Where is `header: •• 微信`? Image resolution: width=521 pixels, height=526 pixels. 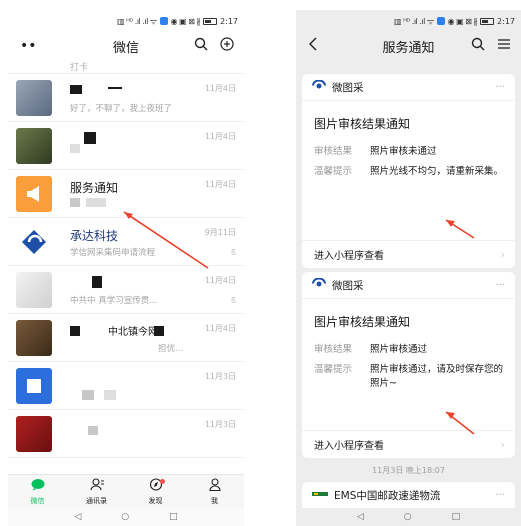
header: •• 微信 is located at coordinates (126, 46).